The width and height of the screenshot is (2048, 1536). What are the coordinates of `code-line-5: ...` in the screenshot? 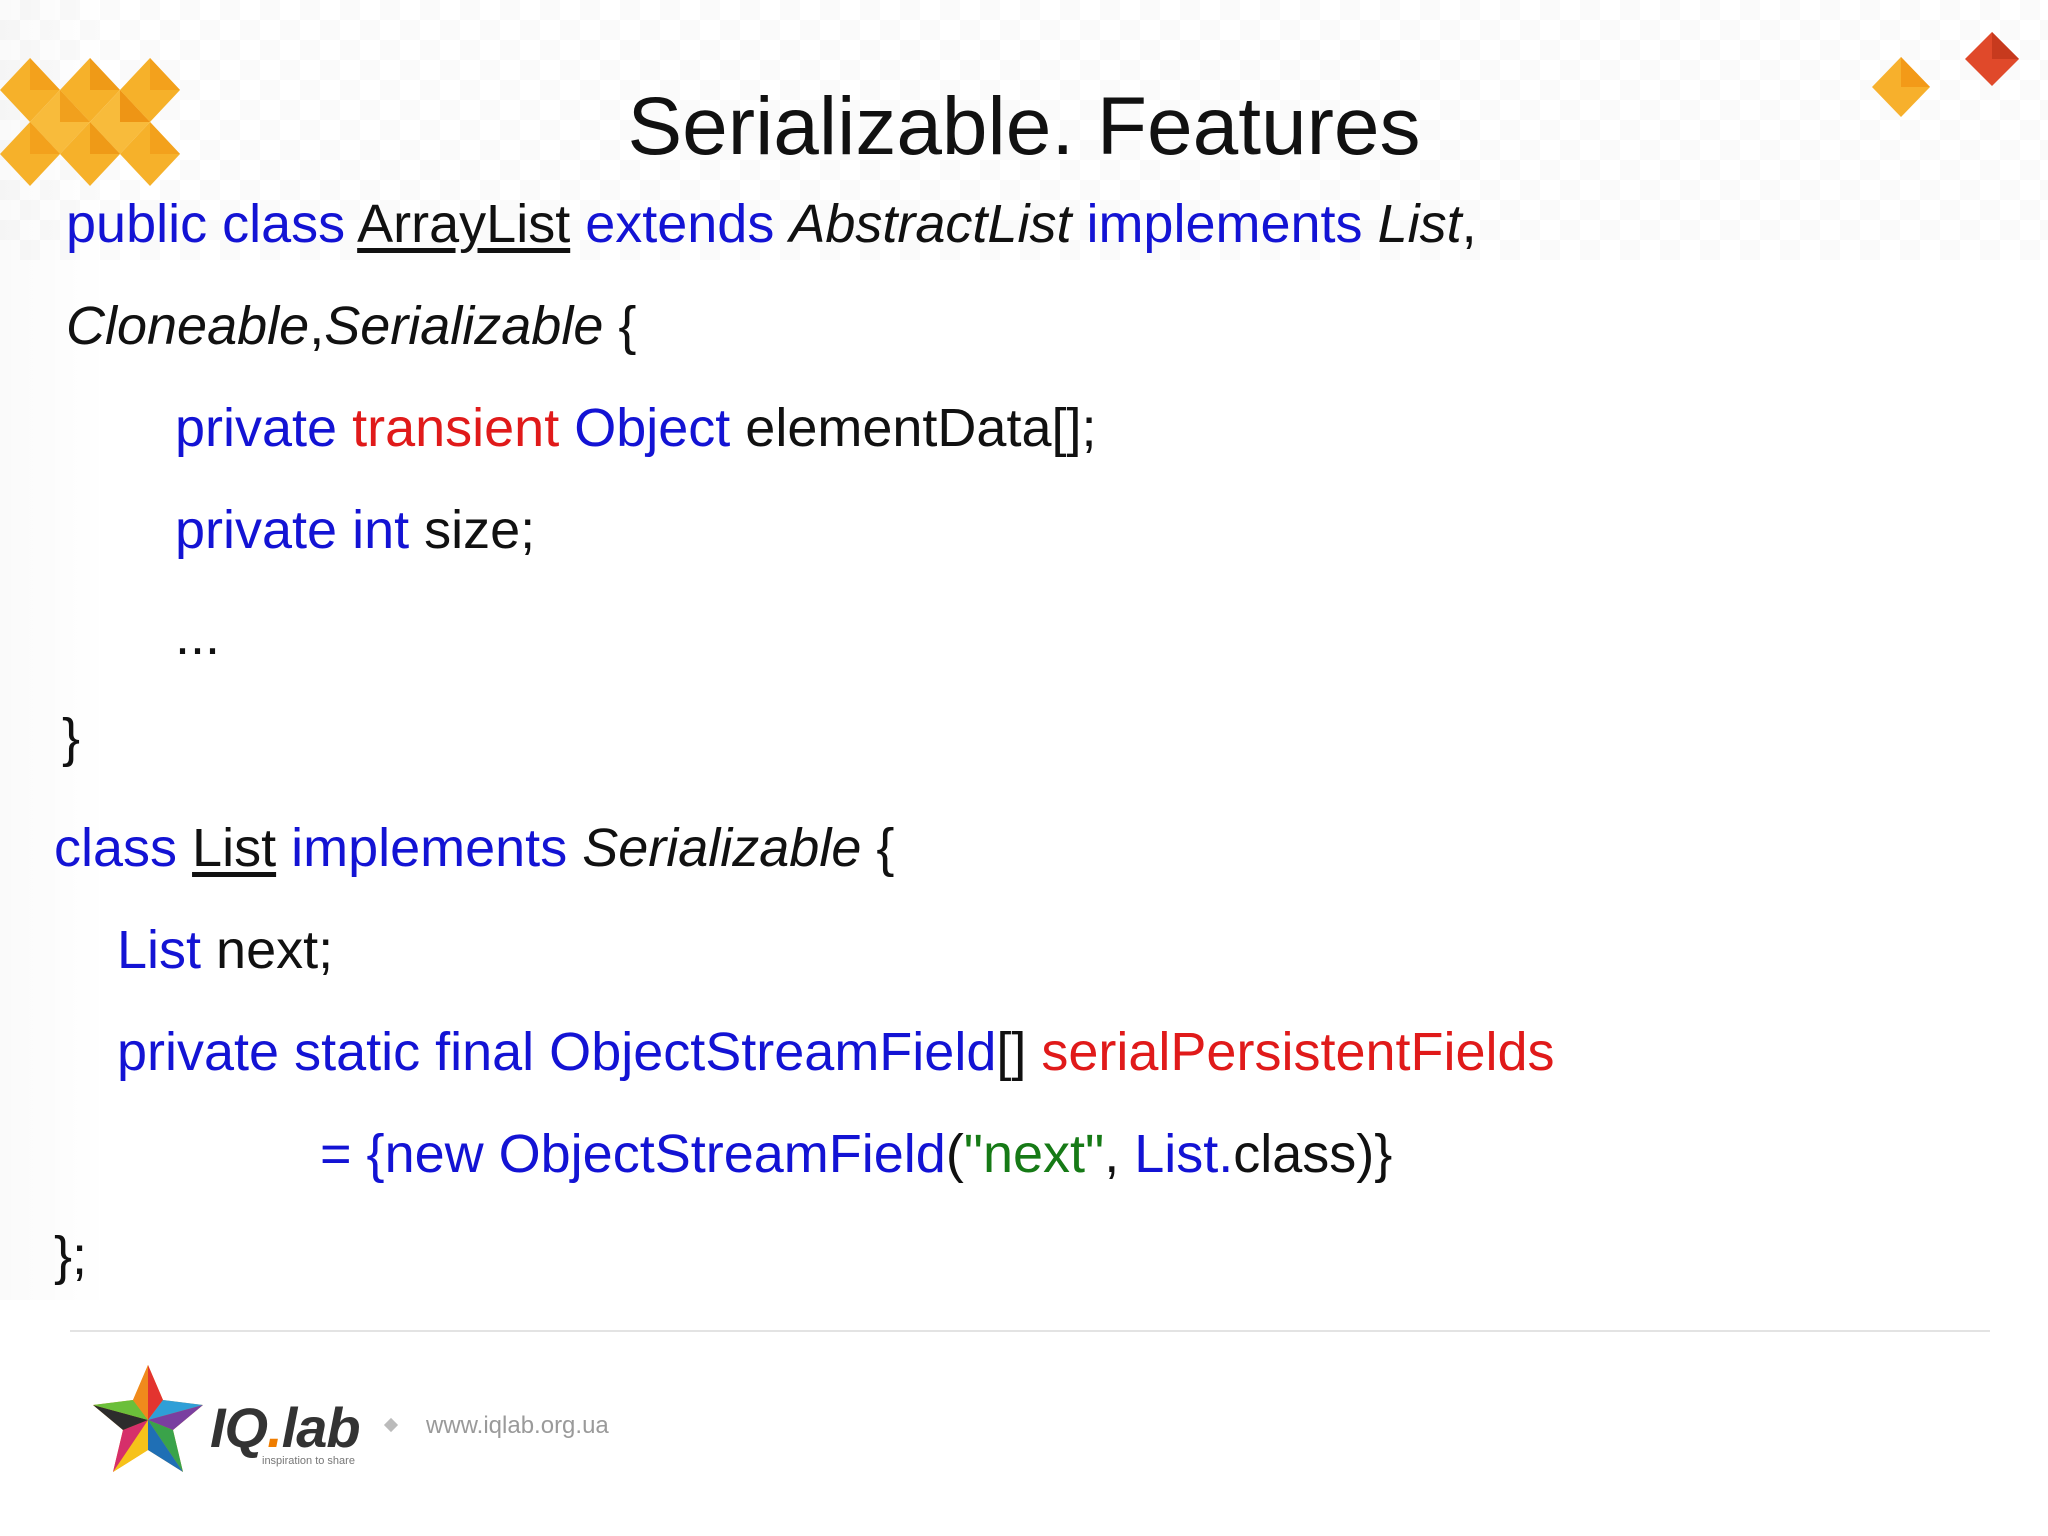 It's located at (198, 636).